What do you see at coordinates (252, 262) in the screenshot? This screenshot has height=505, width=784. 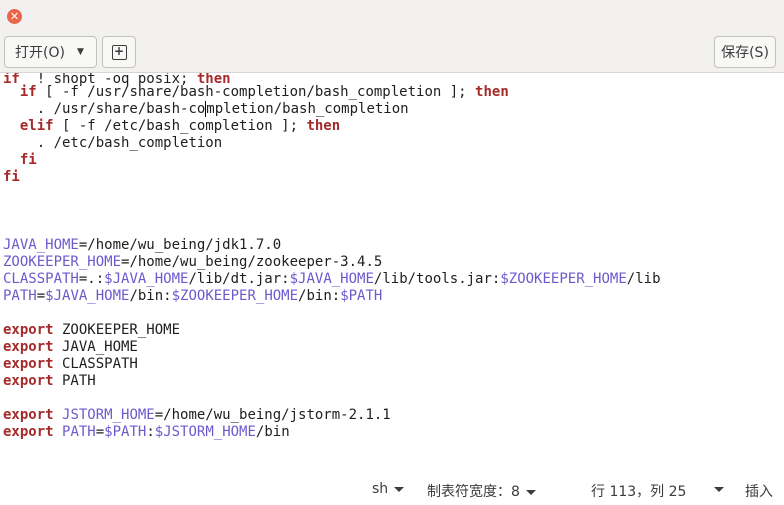 I see `code-token: =/home/wu_being/zookeeper-3.4.5` at bounding box center [252, 262].